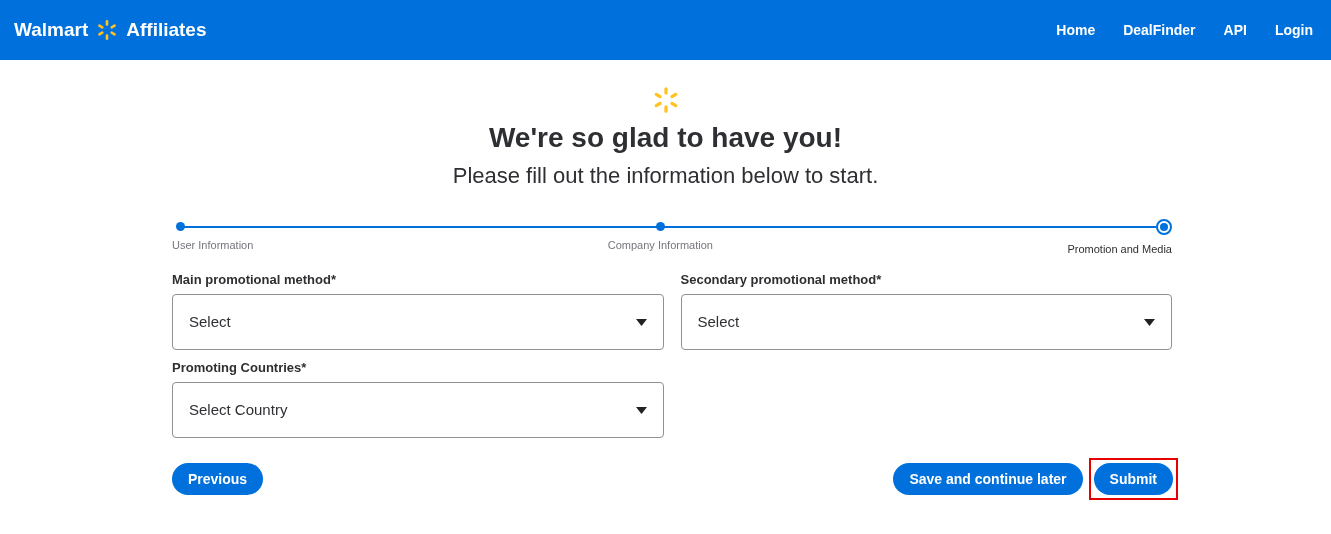 This screenshot has width=1331, height=534. What do you see at coordinates (781, 280) in the screenshot?
I see `field-label: Secondary promotional method*` at bounding box center [781, 280].